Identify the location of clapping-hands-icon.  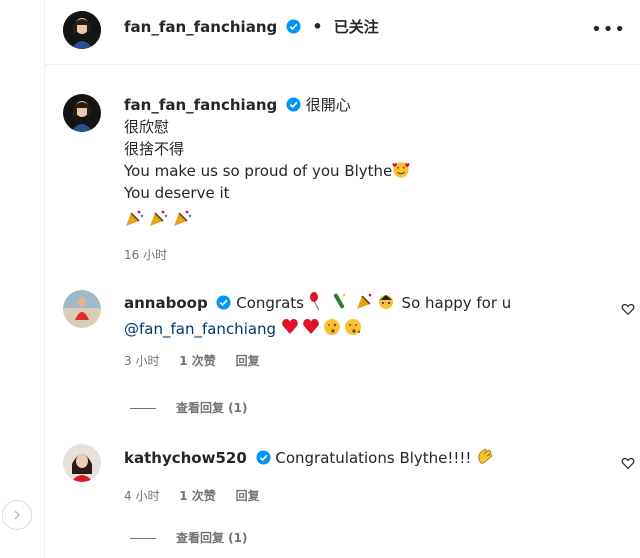
(485, 456).